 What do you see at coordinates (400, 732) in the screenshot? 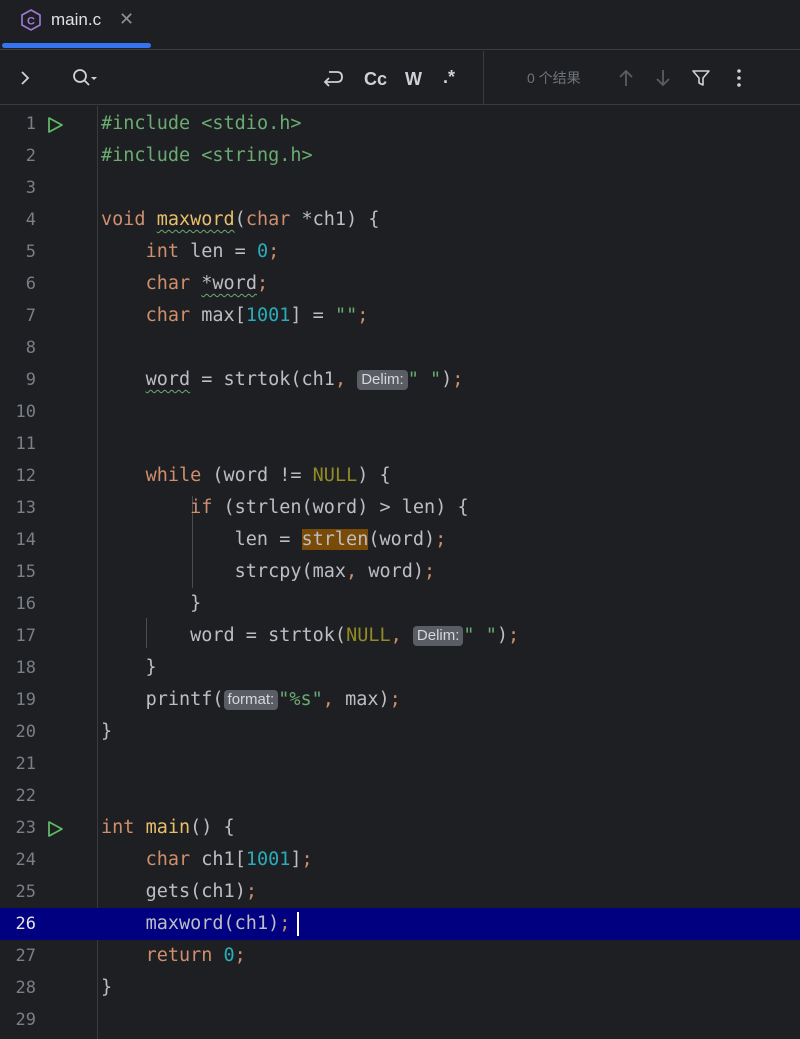
I see `code-line-20: 20 }` at bounding box center [400, 732].